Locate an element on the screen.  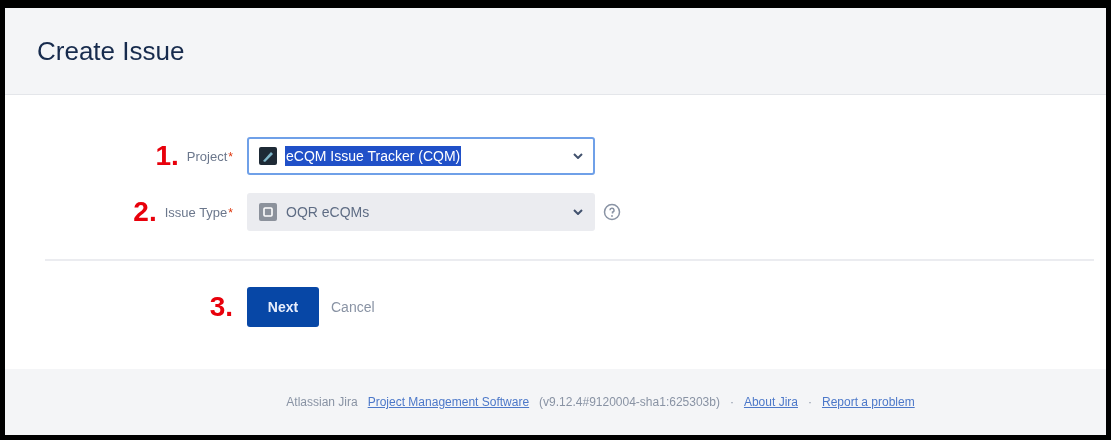
step-number: 1. is located at coordinates (167, 156).